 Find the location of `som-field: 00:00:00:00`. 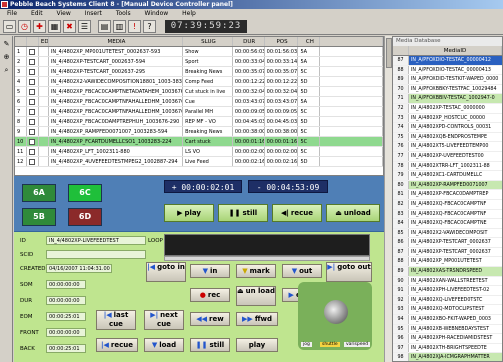

som-field: 00:00:00:00 is located at coordinates (66, 284).